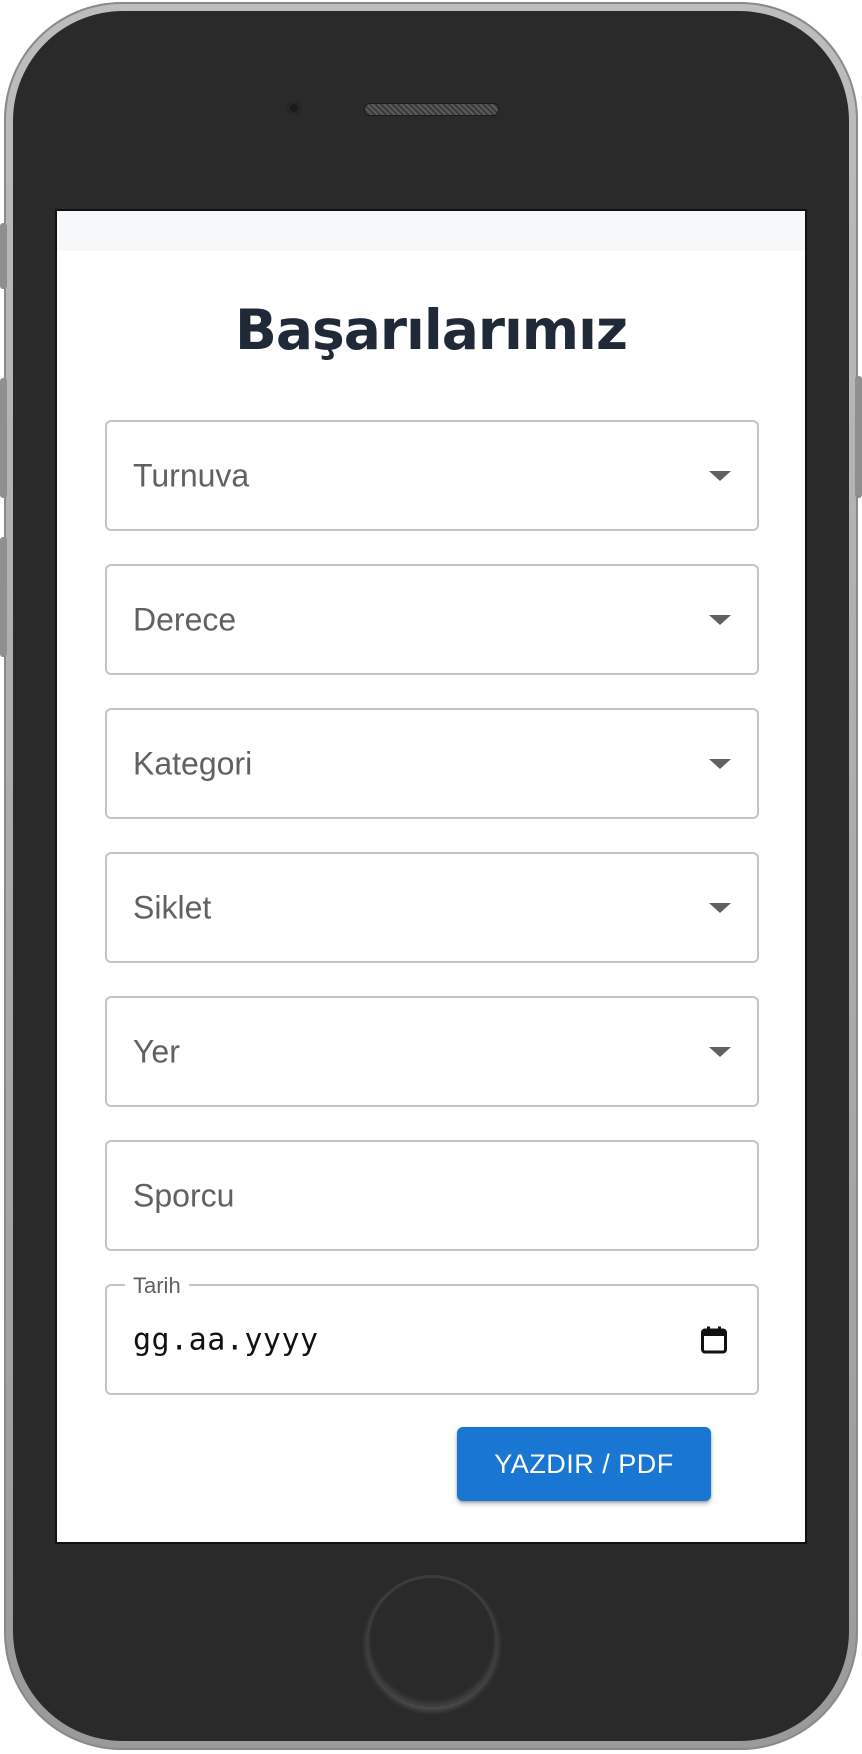  What do you see at coordinates (193, 763) in the screenshot?
I see `category-label: Kategori` at bounding box center [193, 763].